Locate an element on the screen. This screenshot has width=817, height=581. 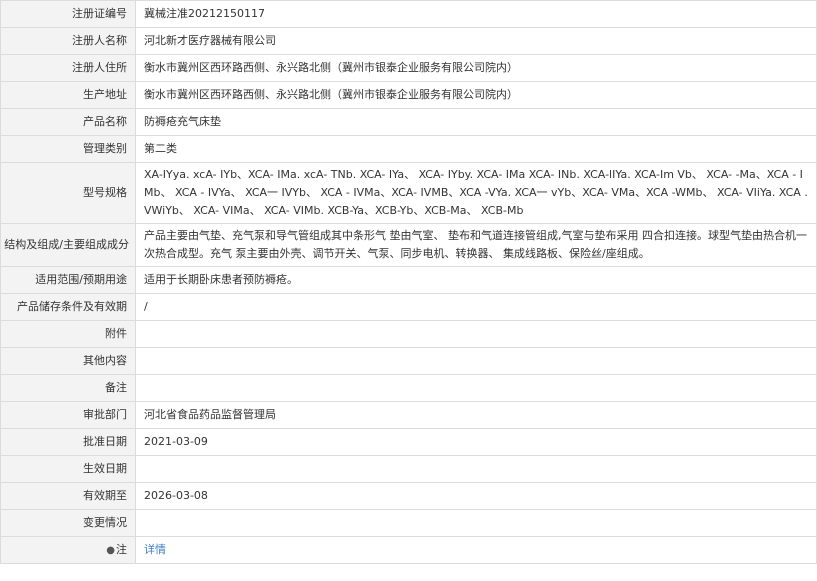
label-valid-until: 有效期至 is located at coordinates (68, 496).